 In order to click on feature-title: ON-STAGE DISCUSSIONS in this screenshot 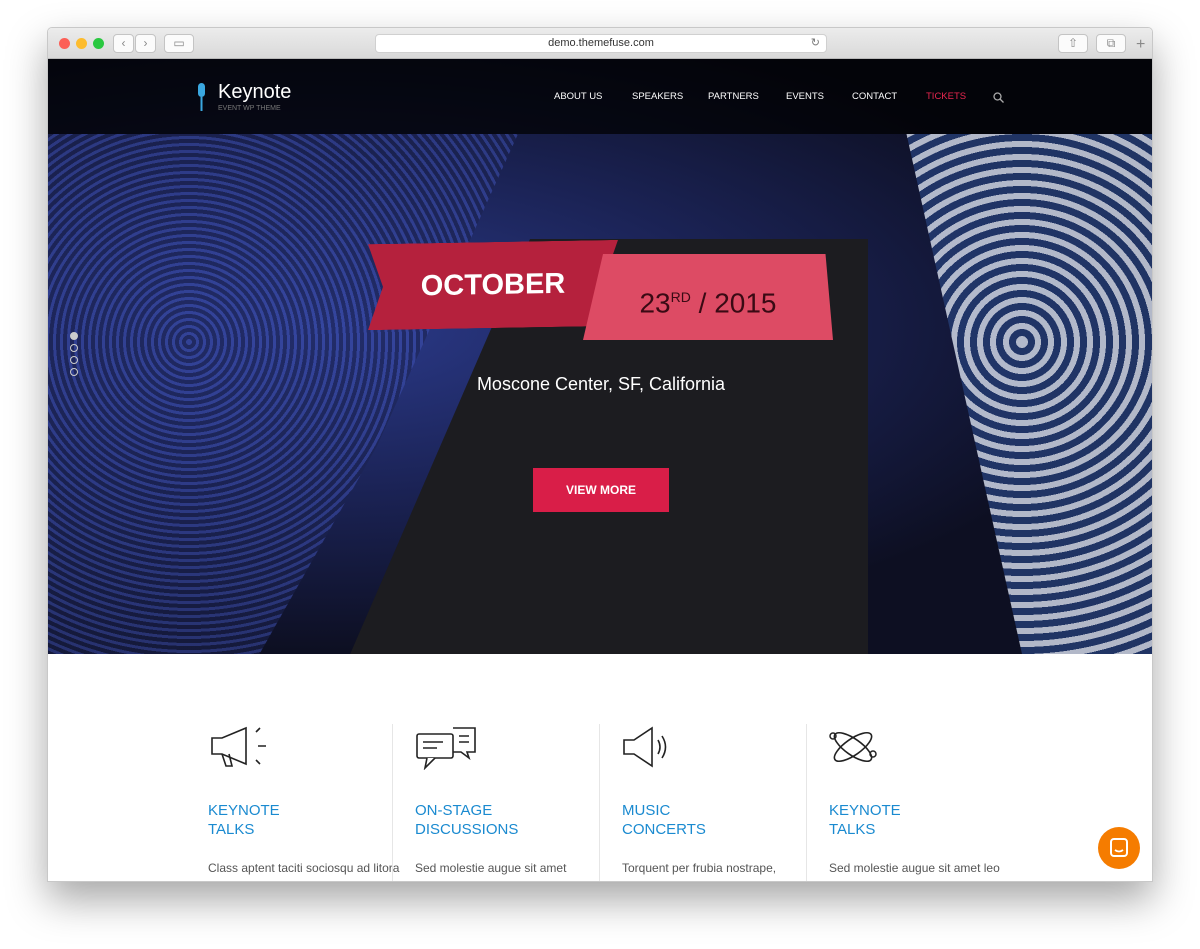, I will do `click(467, 820)`.